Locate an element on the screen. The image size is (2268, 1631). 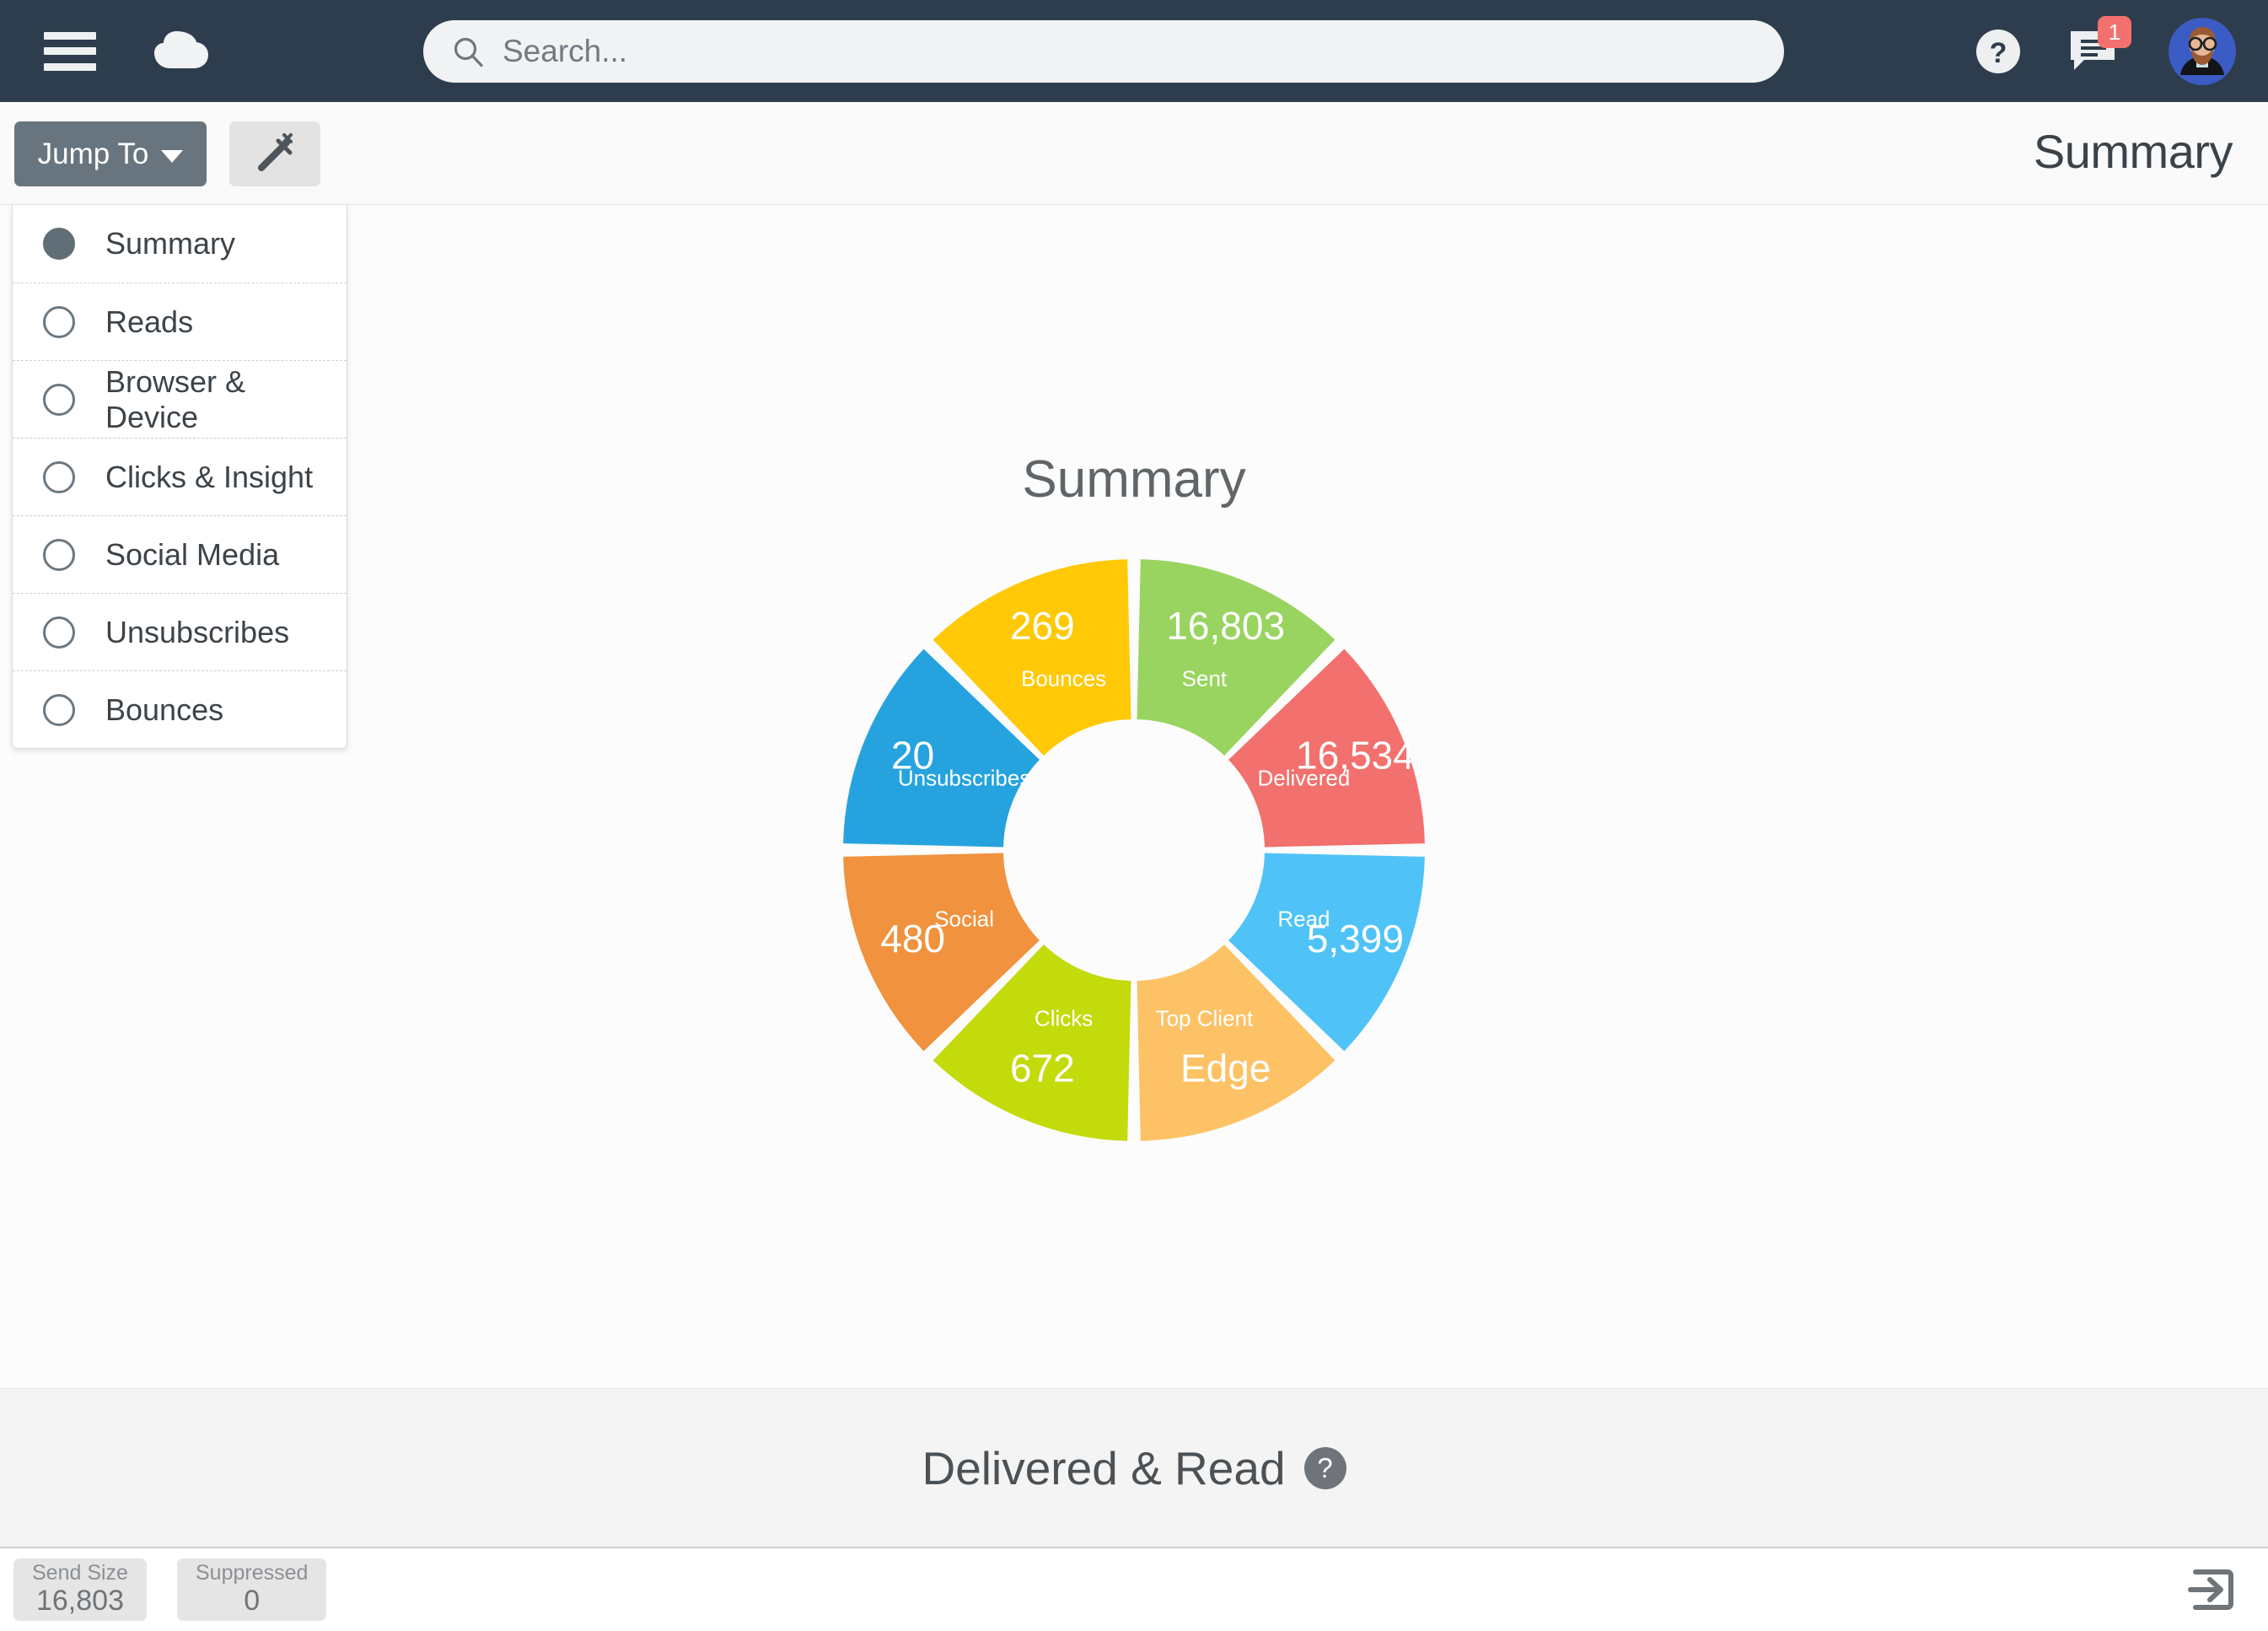
magic-wand-icon is located at coordinates (275, 154).